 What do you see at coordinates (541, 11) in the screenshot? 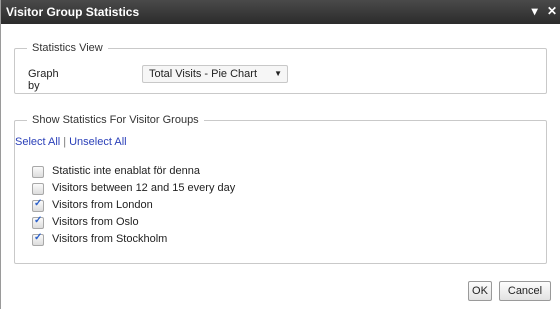
I see `titlebar-controls: ▾ ✕` at bounding box center [541, 11].